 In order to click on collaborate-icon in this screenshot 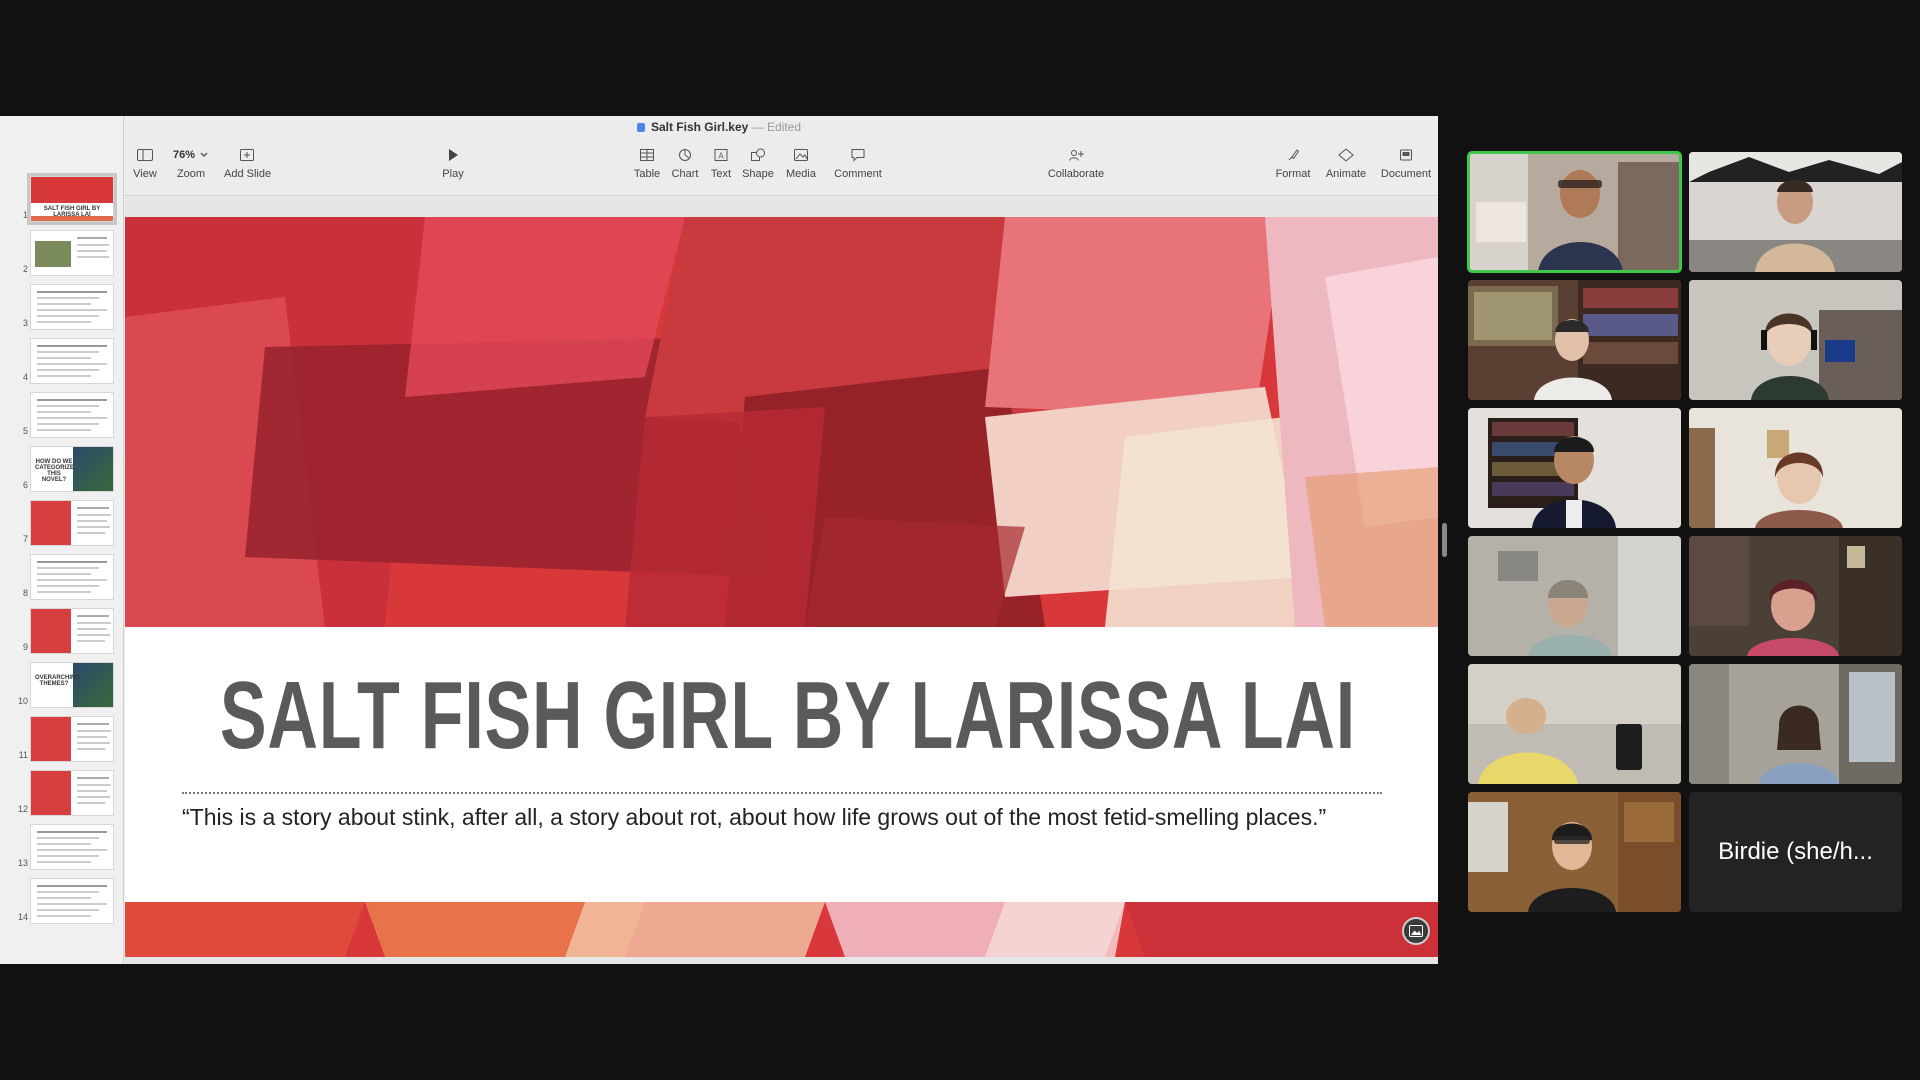, I will do `click(1076, 155)`.